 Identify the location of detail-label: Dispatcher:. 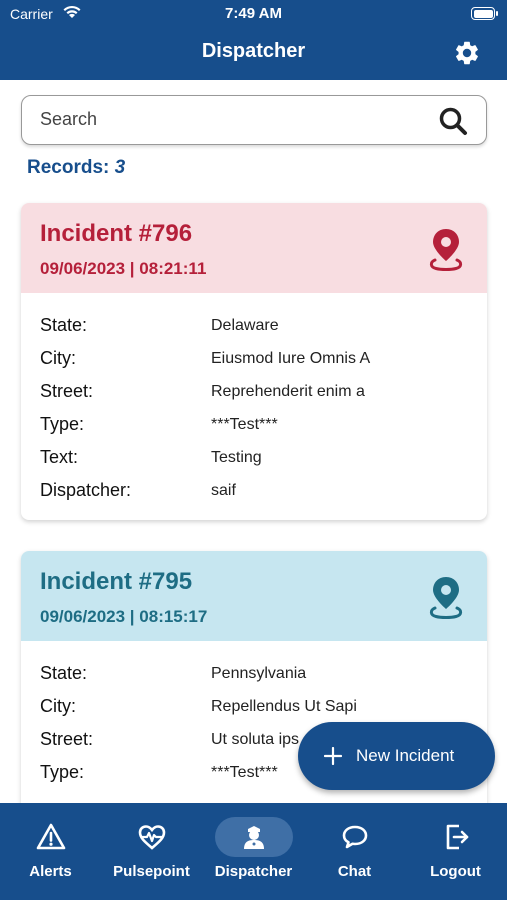
(86, 490).